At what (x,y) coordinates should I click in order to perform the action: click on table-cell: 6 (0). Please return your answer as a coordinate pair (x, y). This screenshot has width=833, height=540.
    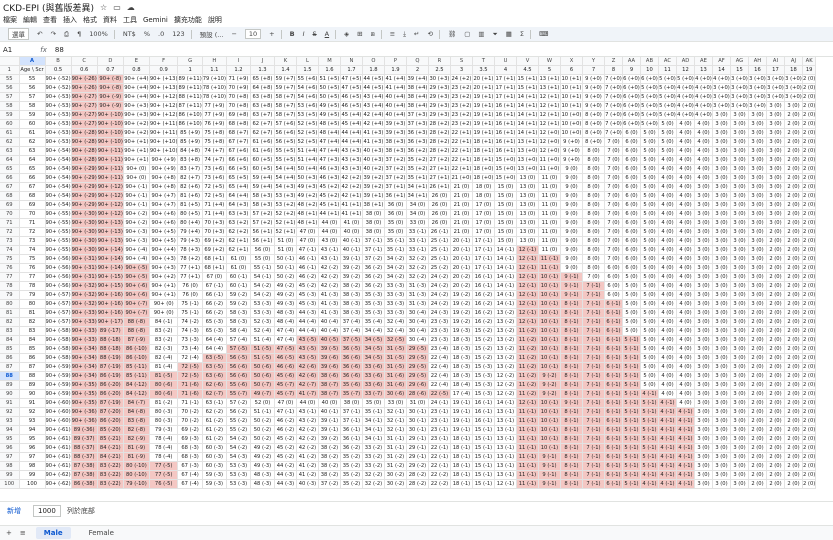
    Looking at the image, I should click on (631, 142).